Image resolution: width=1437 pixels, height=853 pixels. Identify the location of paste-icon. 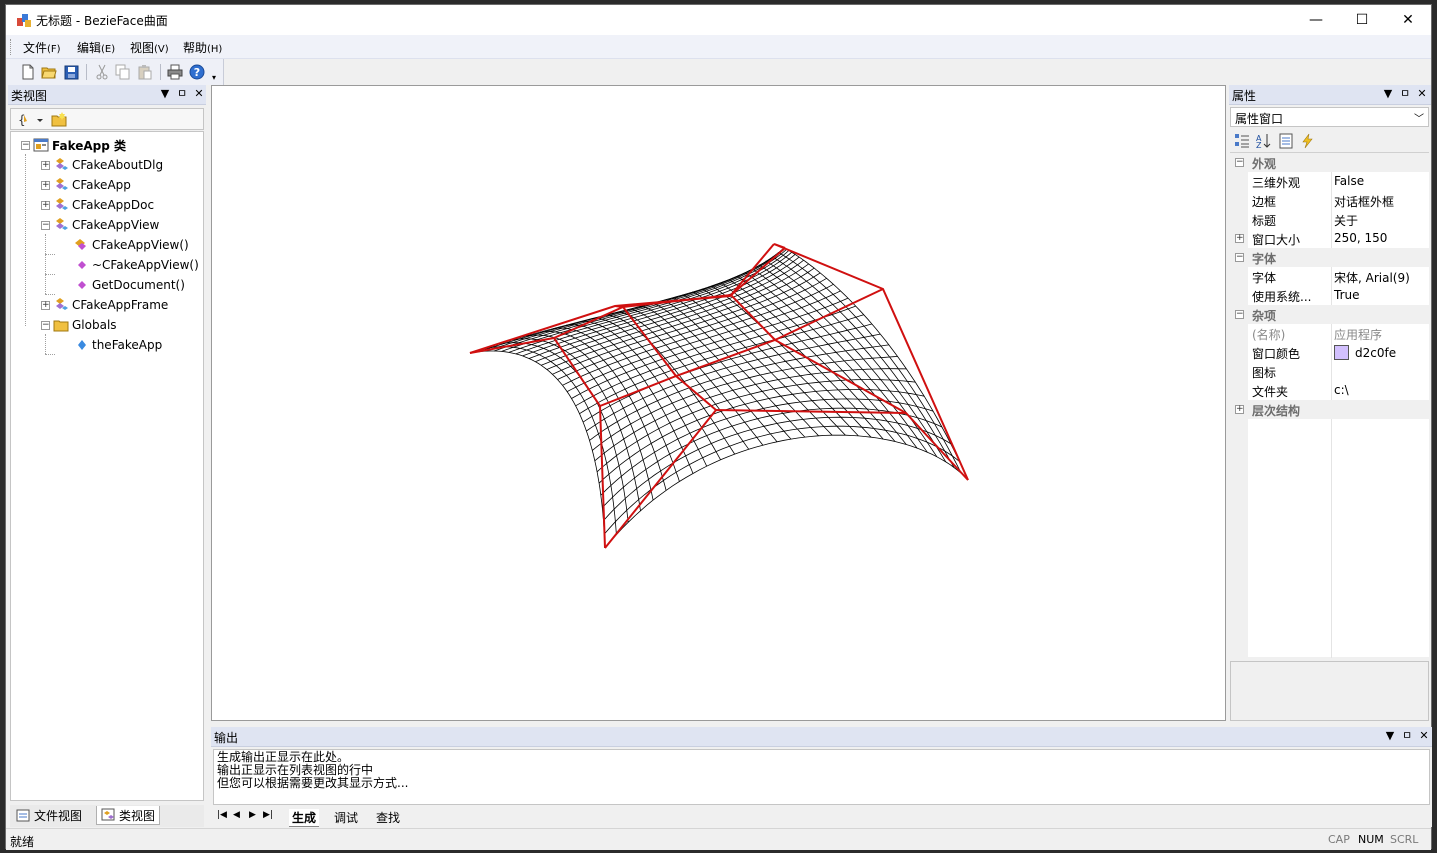
(145, 72).